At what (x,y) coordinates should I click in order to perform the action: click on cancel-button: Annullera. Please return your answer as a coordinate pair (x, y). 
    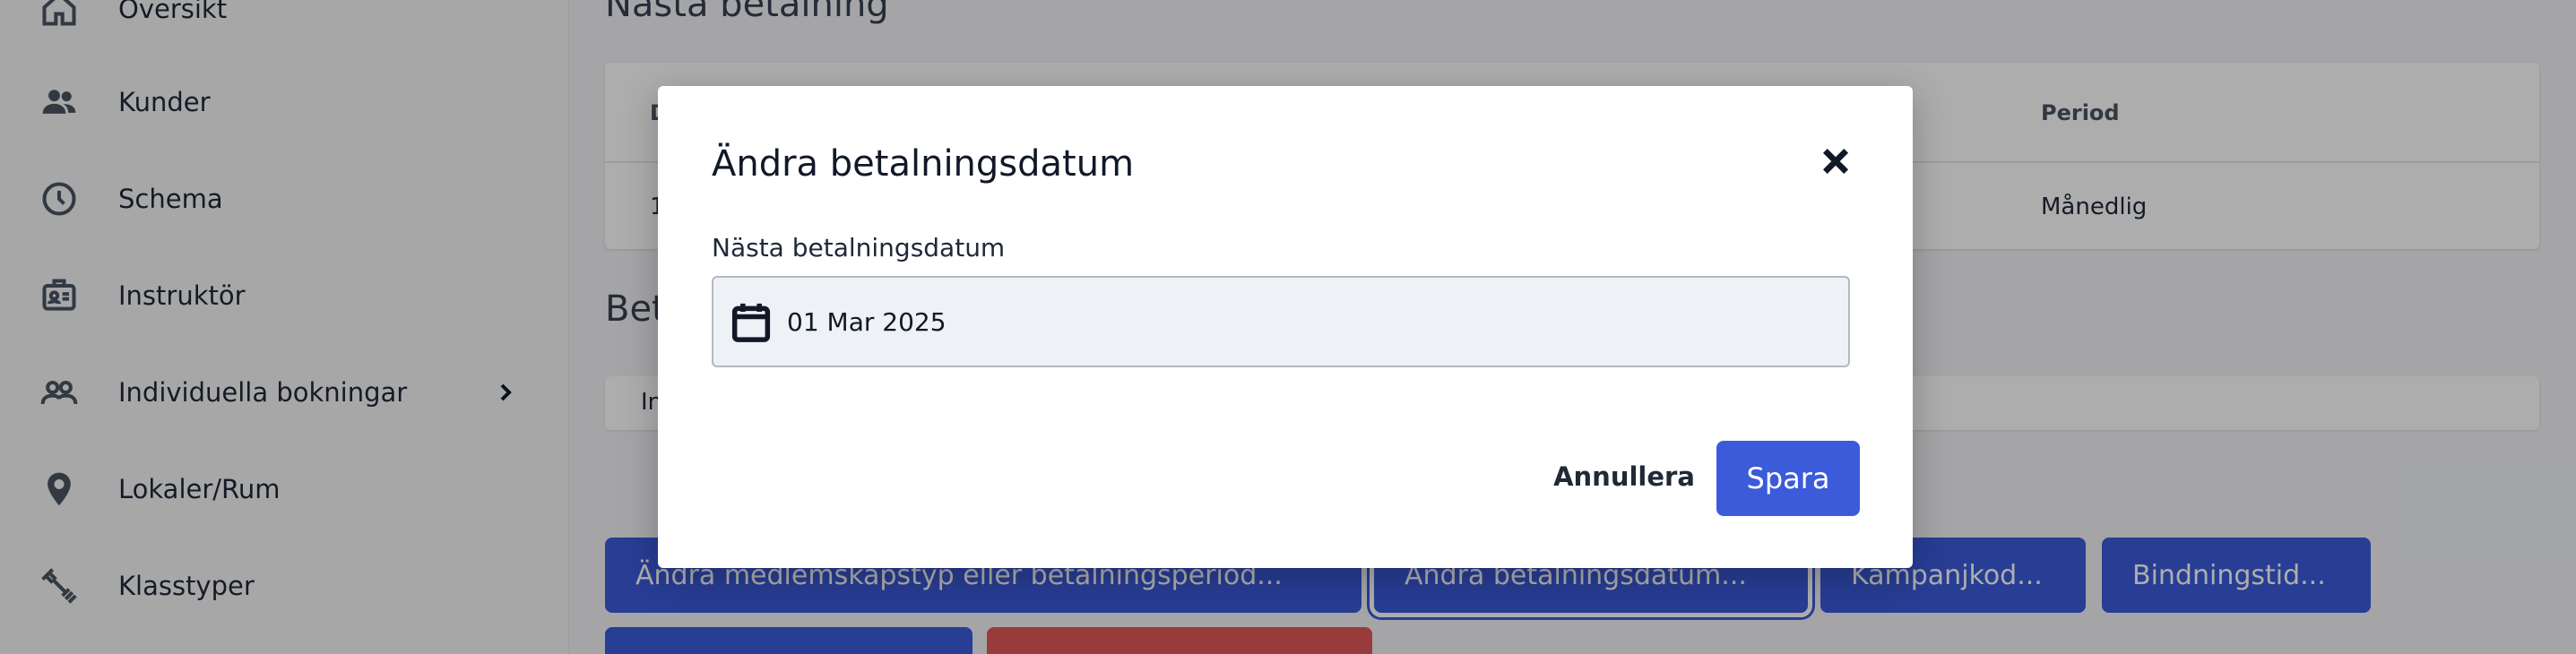
    Looking at the image, I should click on (1624, 476).